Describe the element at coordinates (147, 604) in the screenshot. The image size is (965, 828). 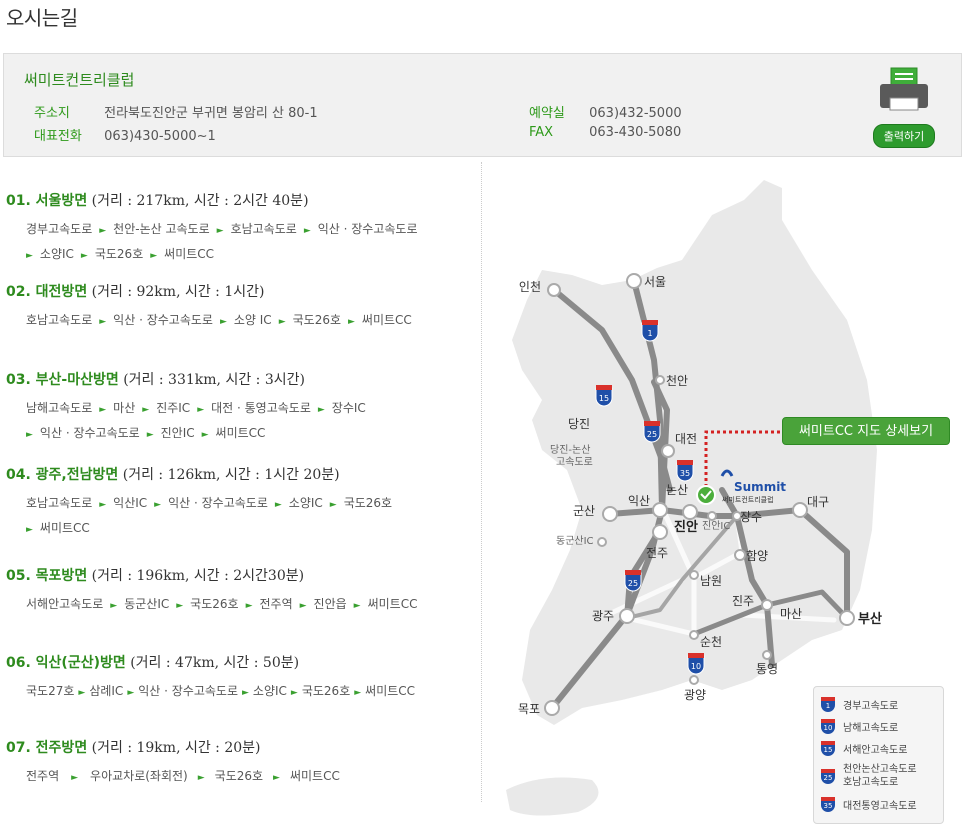
I see `route-step: 동군산IC` at that location.